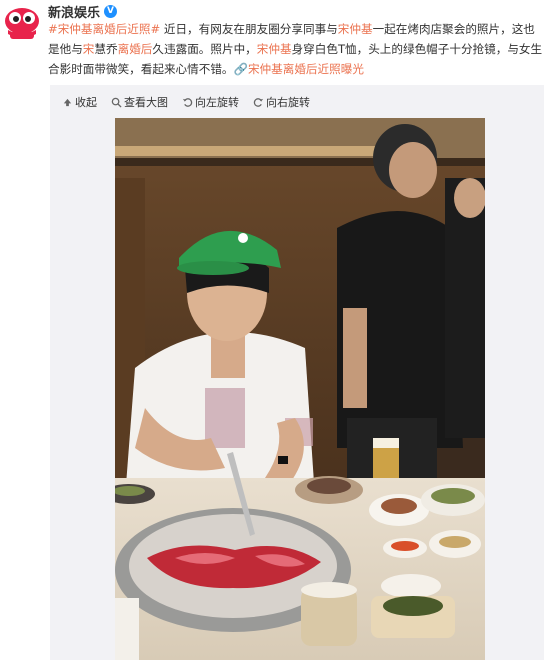 This screenshot has width=550, height=660. What do you see at coordinates (204, 49) in the screenshot?
I see `post-text: 久违露面。照片中，` at bounding box center [204, 49].